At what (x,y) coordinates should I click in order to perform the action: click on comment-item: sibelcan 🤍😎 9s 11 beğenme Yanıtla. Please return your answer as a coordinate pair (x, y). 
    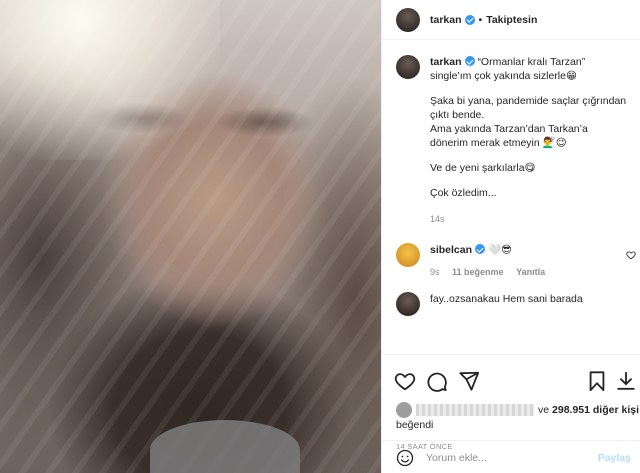
    Looking at the image, I should click on (511, 252).